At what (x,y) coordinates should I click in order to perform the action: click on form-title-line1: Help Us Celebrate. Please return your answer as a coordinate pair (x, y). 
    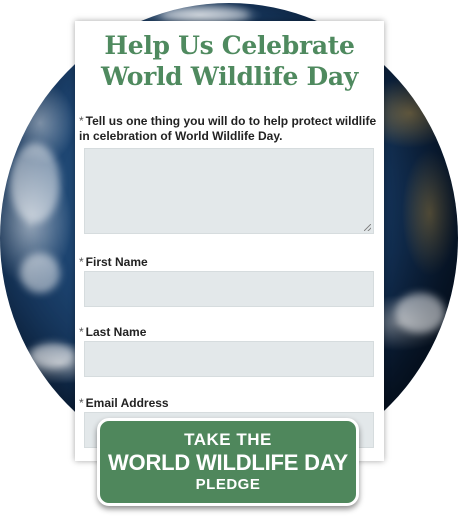
    Looking at the image, I should click on (229, 45).